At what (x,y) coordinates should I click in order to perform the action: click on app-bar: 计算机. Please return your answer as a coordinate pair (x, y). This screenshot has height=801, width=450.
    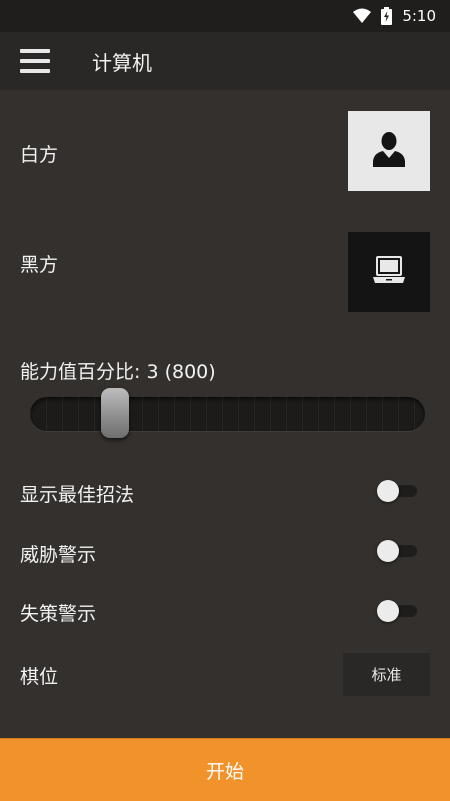
    Looking at the image, I should click on (225, 61).